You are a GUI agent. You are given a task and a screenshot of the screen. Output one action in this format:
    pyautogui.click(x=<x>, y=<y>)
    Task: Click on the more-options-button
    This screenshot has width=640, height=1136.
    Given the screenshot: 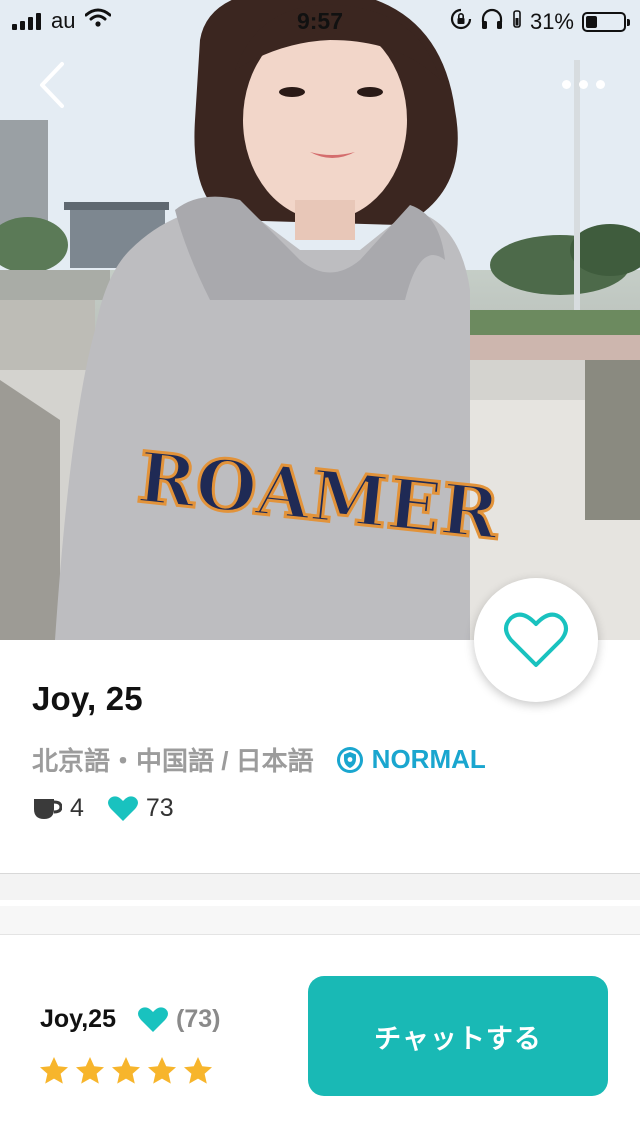 What is the action you would take?
    pyautogui.click(x=587, y=84)
    